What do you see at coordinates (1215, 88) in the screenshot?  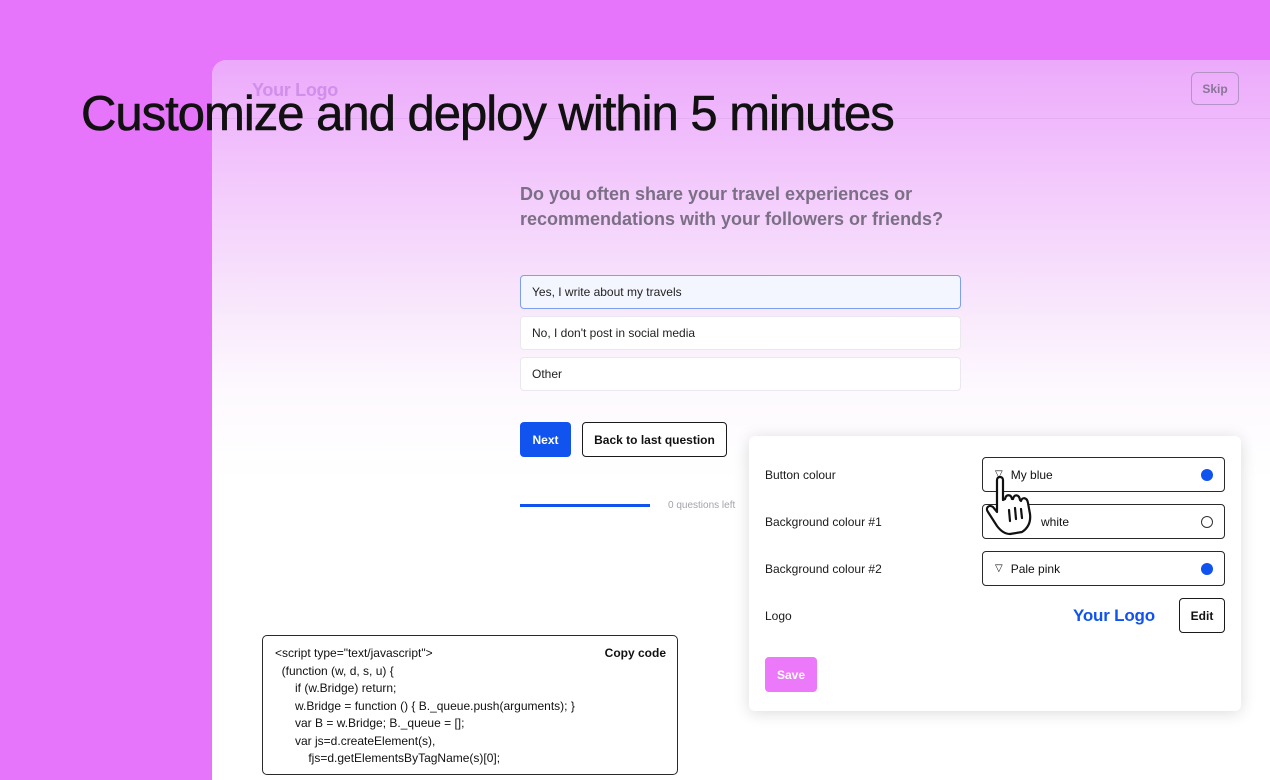 I see `skip-button: Skip` at bounding box center [1215, 88].